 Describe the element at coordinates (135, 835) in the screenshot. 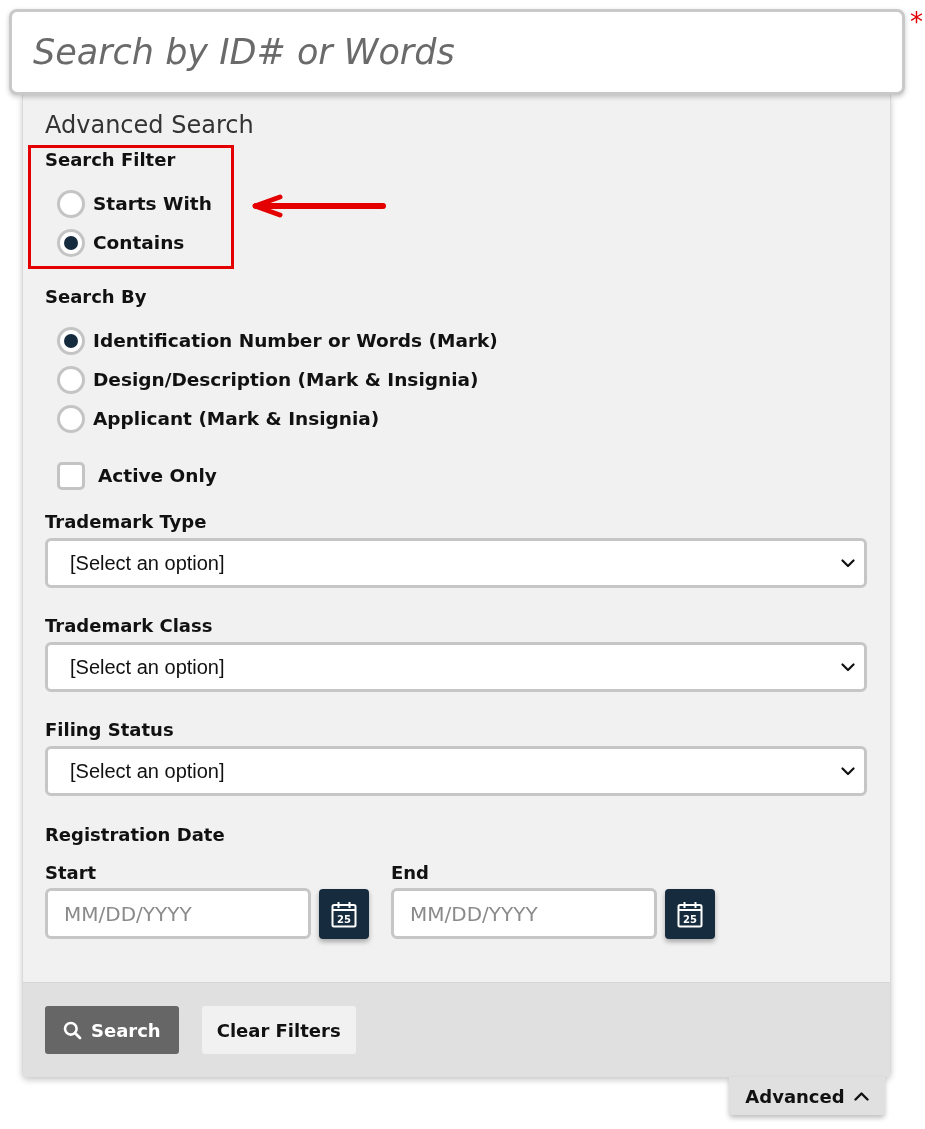

I see `field-label: Registration Date` at that location.